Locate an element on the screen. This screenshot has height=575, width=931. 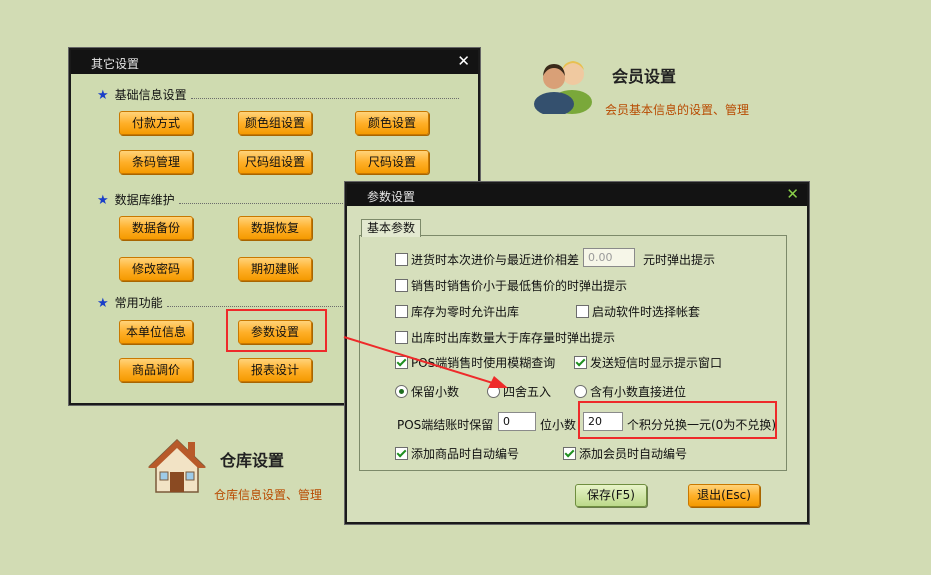
carry-radio is located at coordinates (580, 391).